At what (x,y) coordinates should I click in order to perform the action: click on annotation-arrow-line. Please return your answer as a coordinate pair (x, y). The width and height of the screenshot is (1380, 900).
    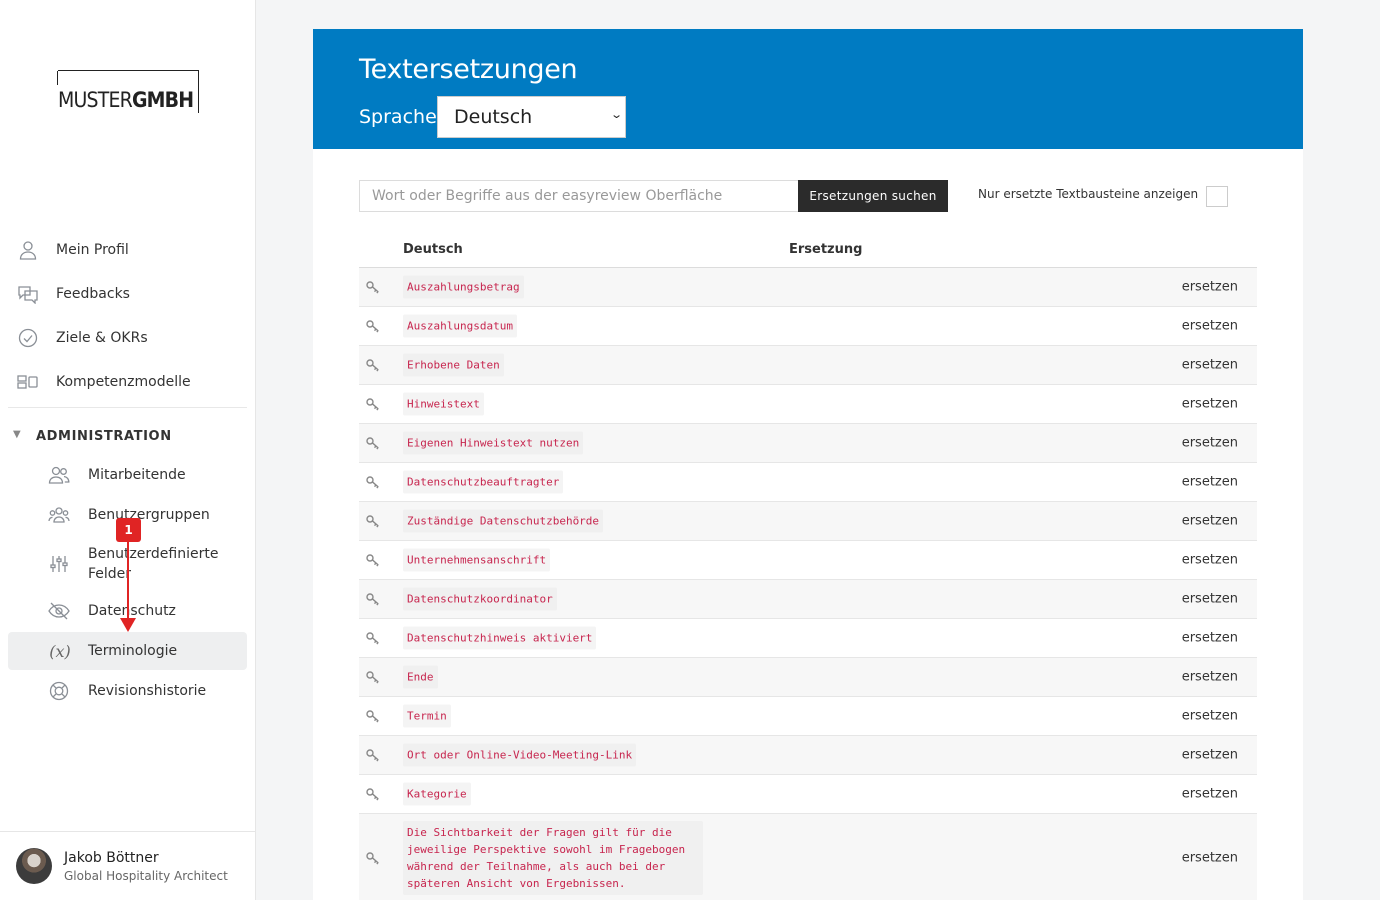
    Looking at the image, I should click on (128, 581).